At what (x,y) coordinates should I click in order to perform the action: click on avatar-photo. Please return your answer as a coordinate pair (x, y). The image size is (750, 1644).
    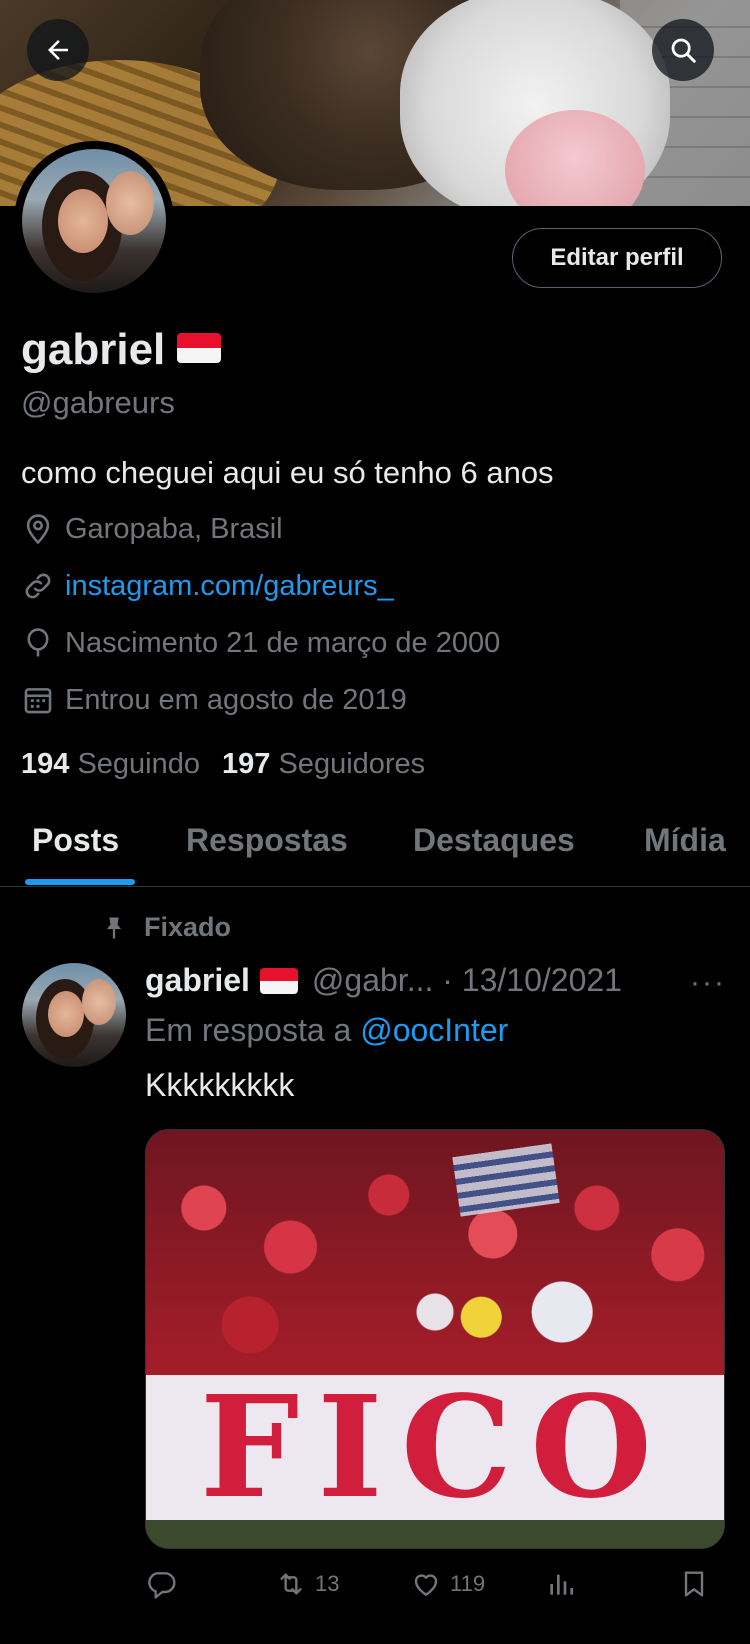
    Looking at the image, I should click on (94, 221).